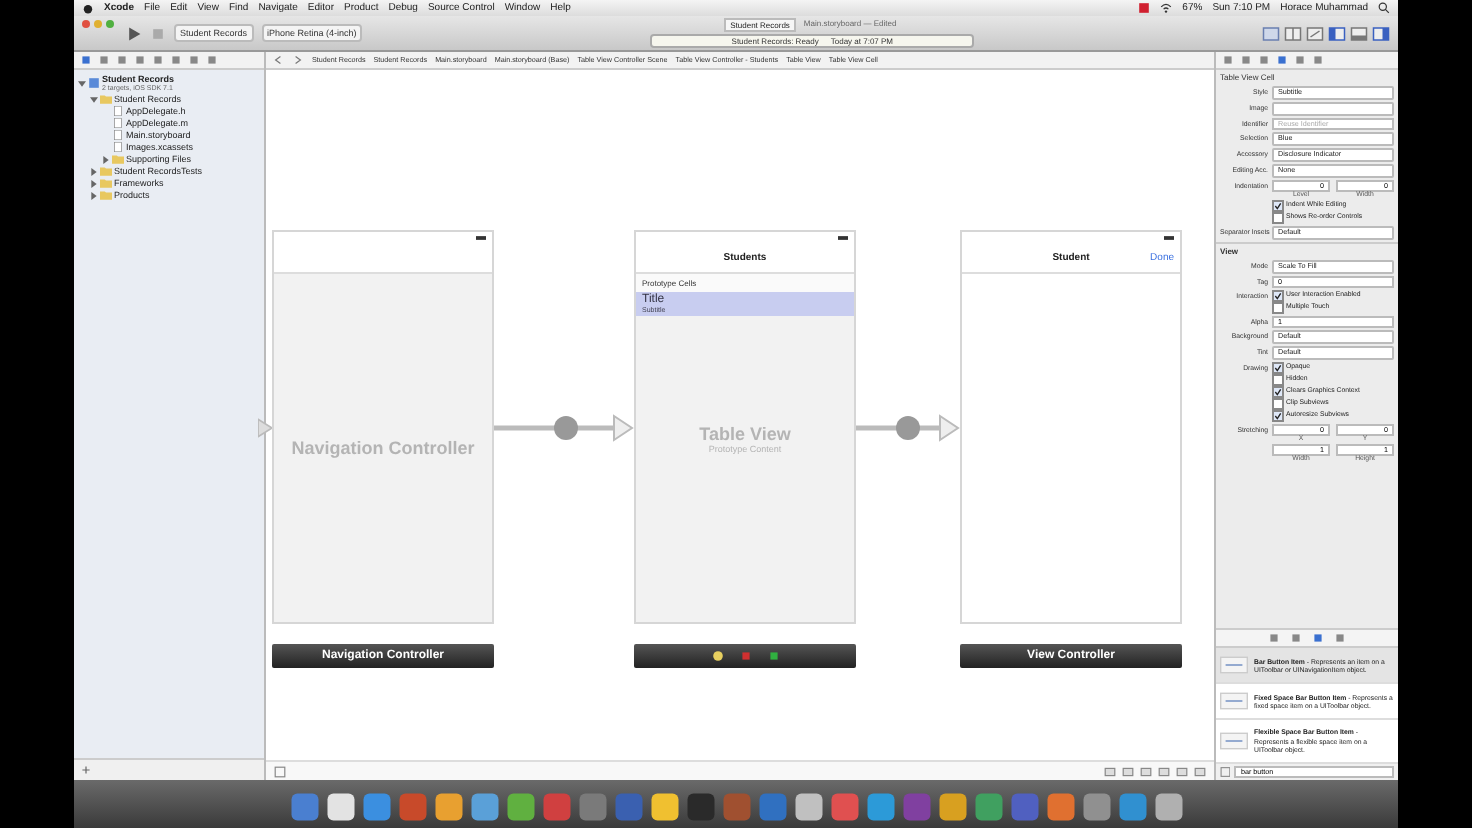 Image resolution: width=1472 pixels, height=828 pixels. Describe the element at coordinates (106, 99) in the screenshot. I see `folder-icon` at that location.